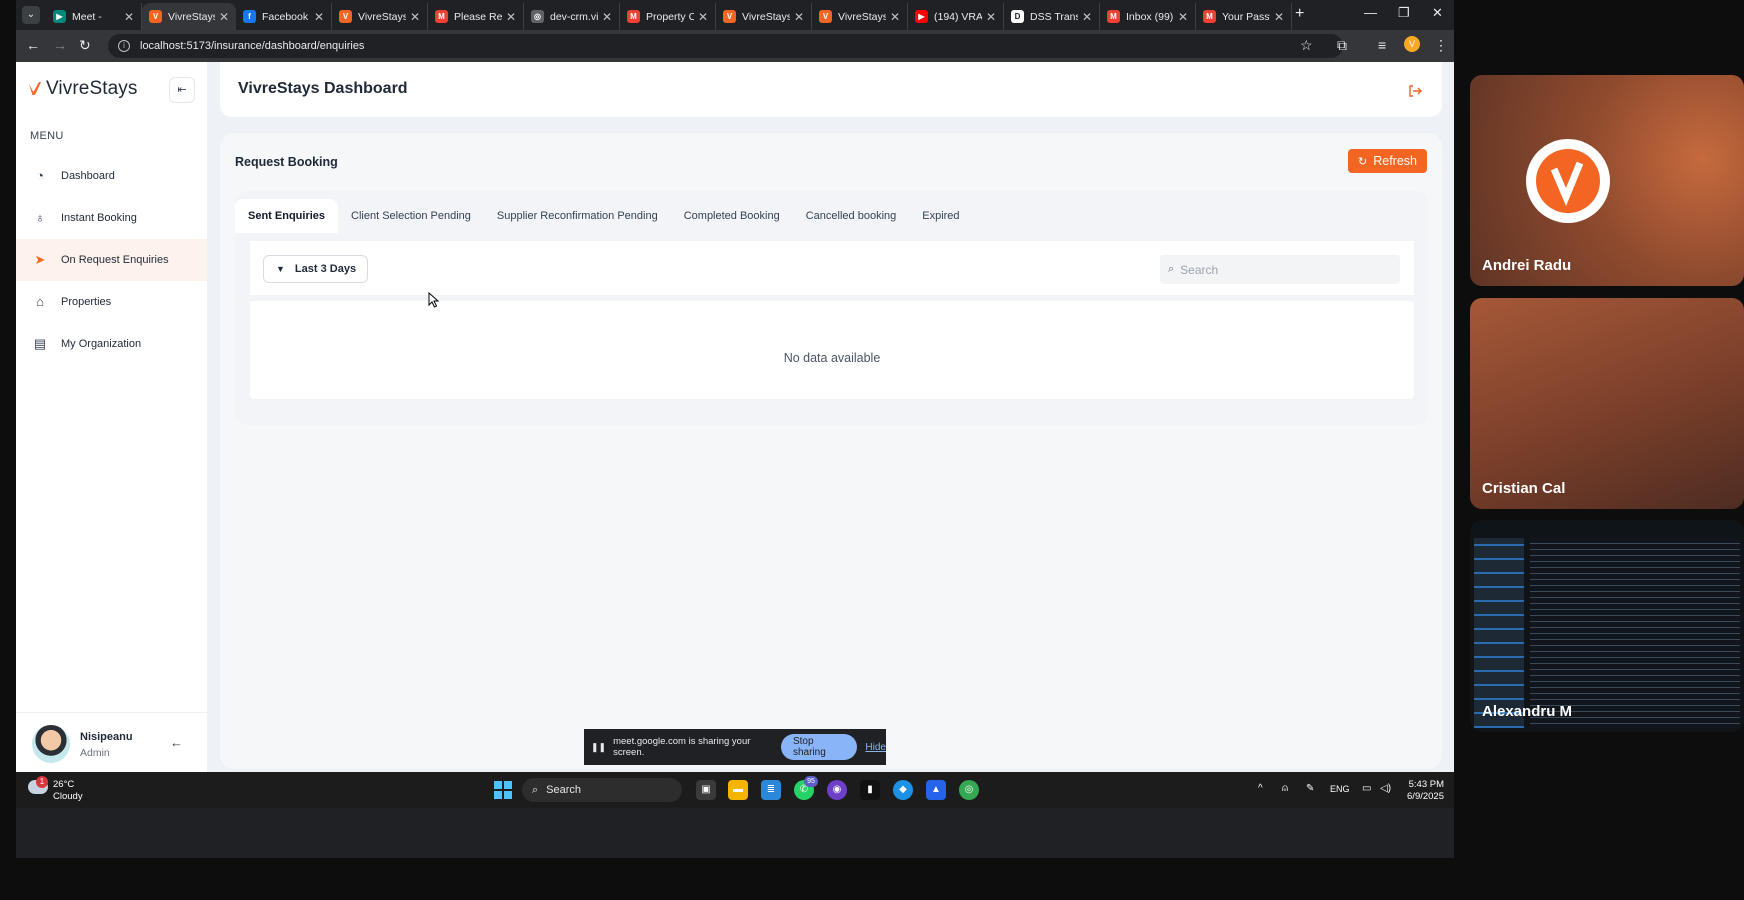 The width and height of the screenshot is (1744, 900). Describe the element at coordinates (1404, 13) in the screenshot. I see `restore-icon: ❐` at that location.